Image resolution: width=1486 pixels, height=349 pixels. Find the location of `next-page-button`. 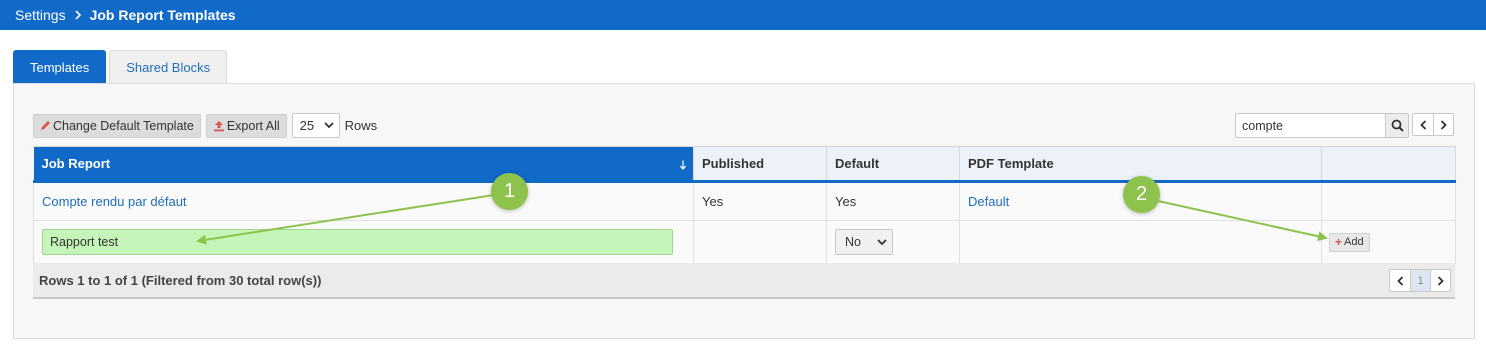

next-page-button is located at coordinates (1443, 124).